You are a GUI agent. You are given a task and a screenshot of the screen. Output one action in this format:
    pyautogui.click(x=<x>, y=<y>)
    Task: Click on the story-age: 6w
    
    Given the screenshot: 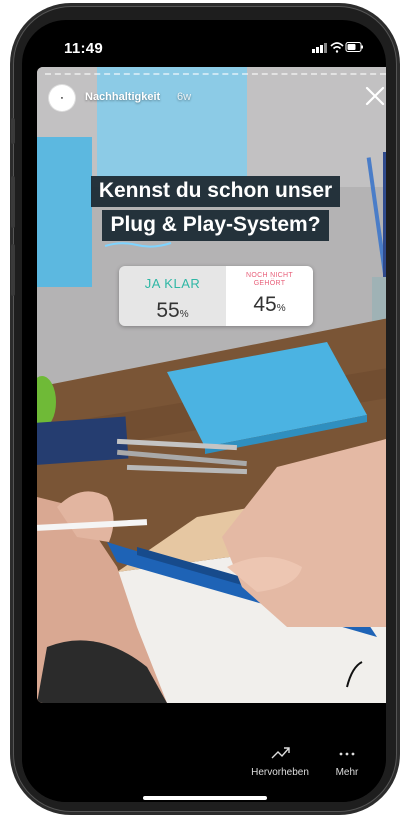 What is the action you would take?
    pyautogui.click(x=184, y=97)
    